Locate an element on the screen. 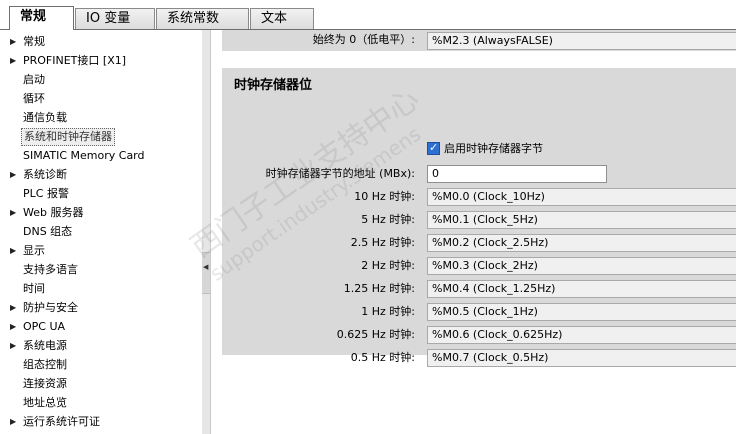 The image size is (736, 434). clock-field: %M0.1 (Clock_5Hz) is located at coordinates (581, 220).